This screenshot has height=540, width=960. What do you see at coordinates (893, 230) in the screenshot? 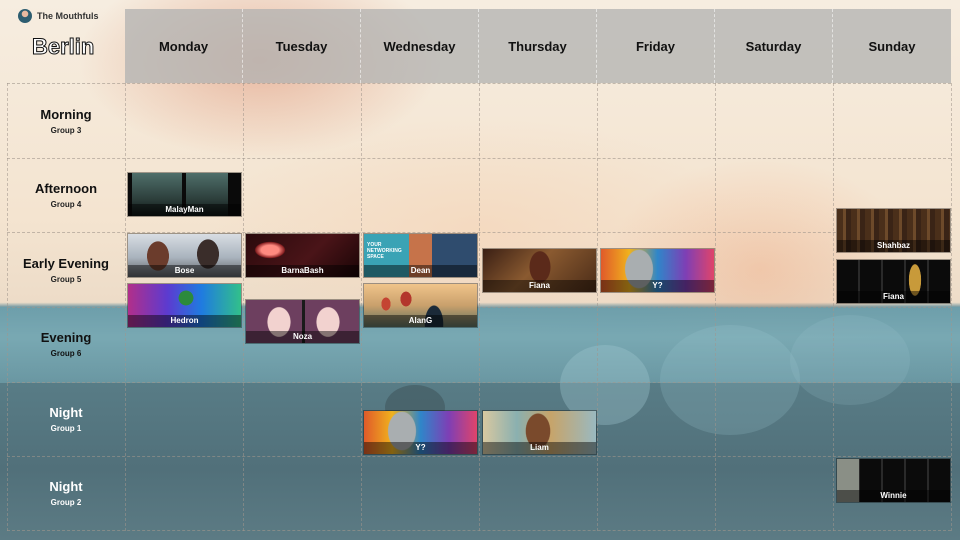
I see `event-card: Shahbaz` at bounding box center [893, 230].